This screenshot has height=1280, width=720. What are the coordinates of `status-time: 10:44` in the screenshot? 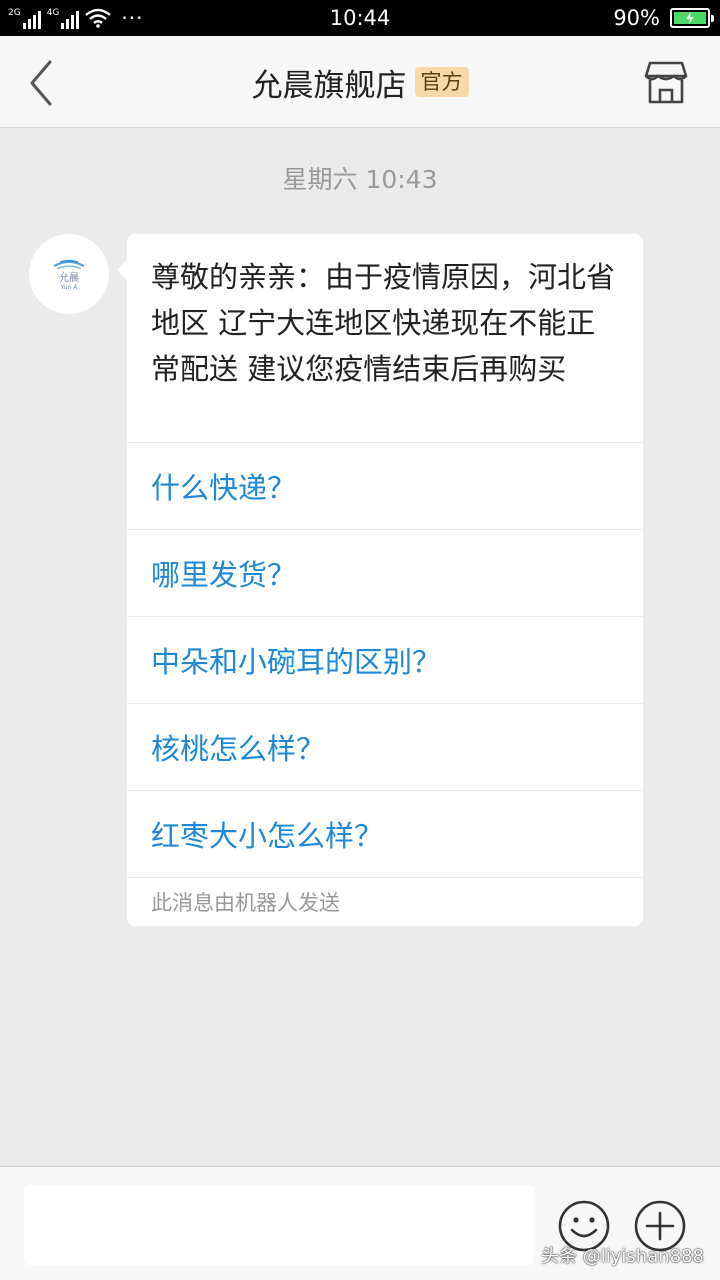 It's located at (360, 18).